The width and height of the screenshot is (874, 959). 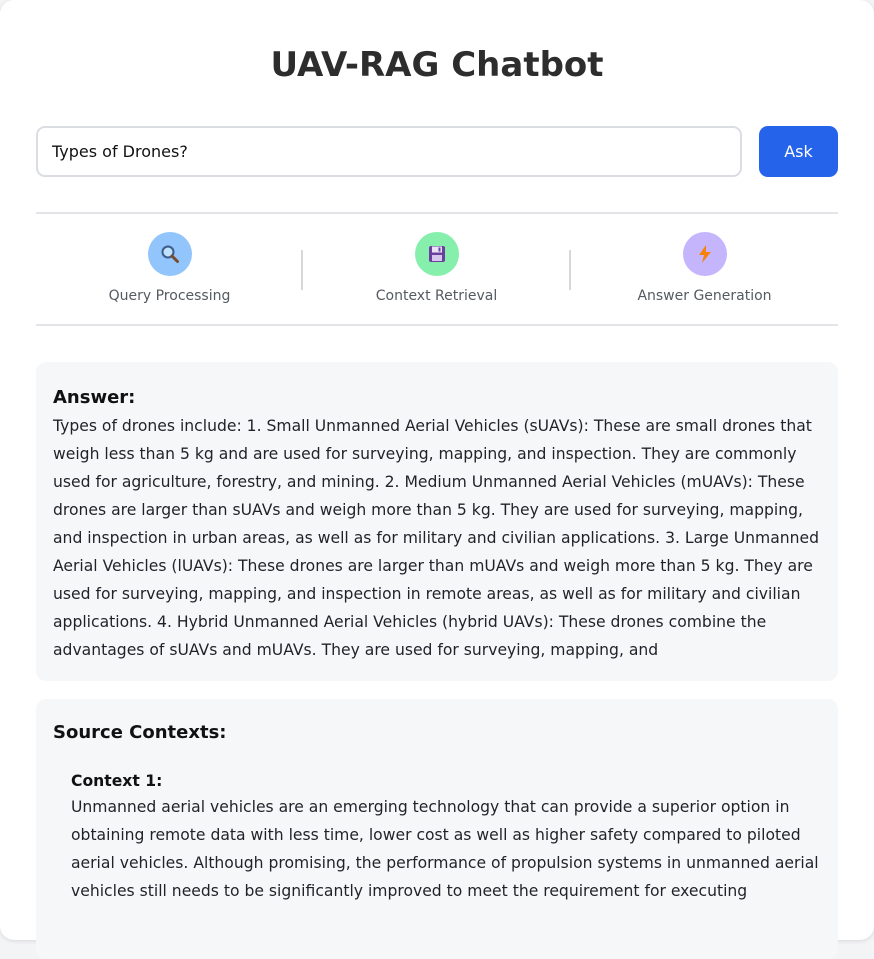 I want to click on lightning-icon, so click(x=704, y=254).